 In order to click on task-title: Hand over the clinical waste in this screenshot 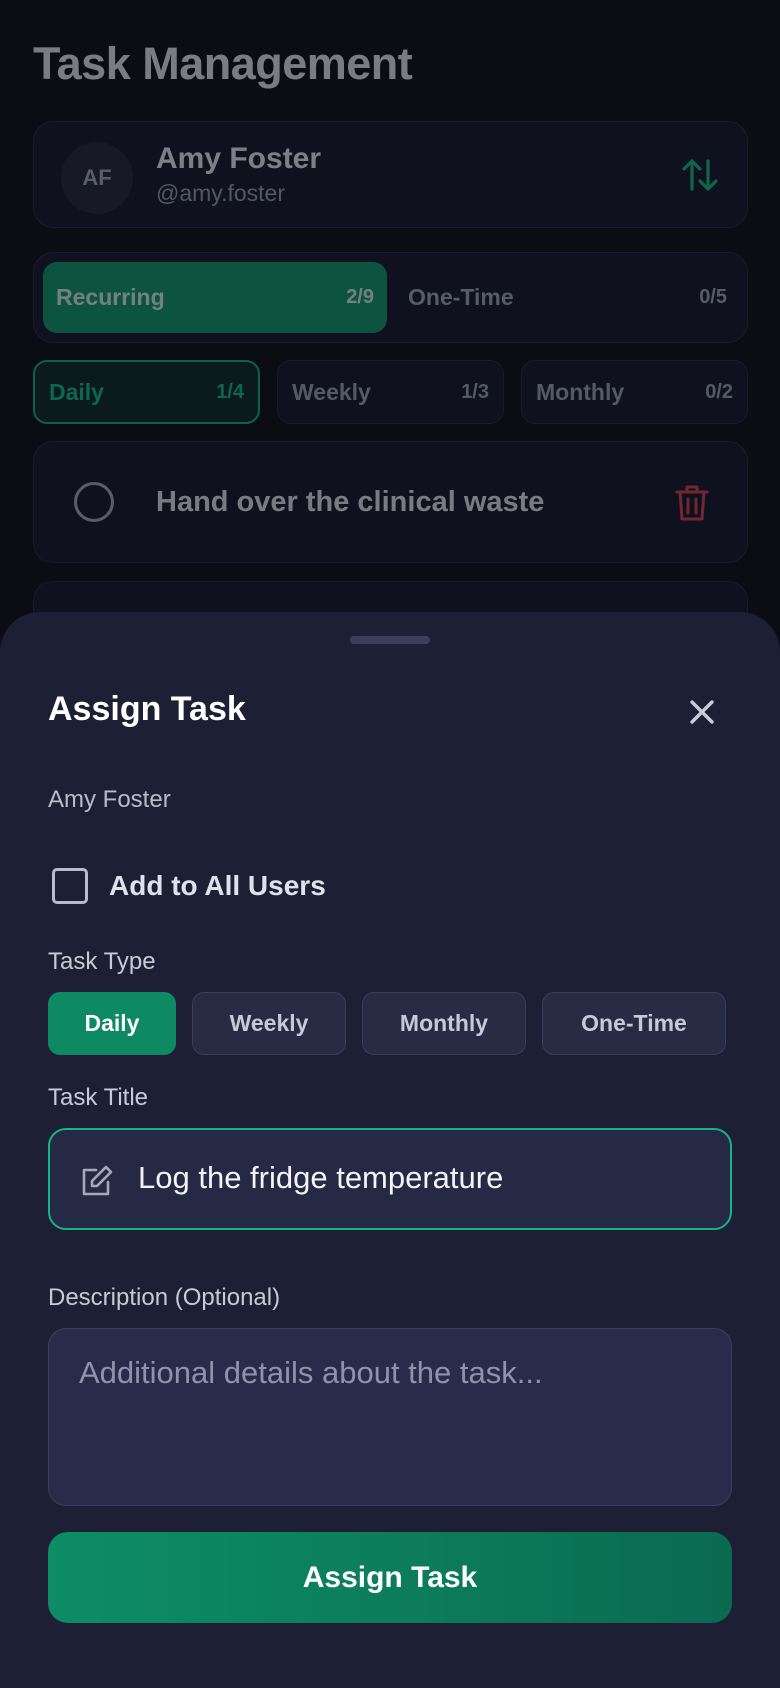, I will do `click(350, 502)`.